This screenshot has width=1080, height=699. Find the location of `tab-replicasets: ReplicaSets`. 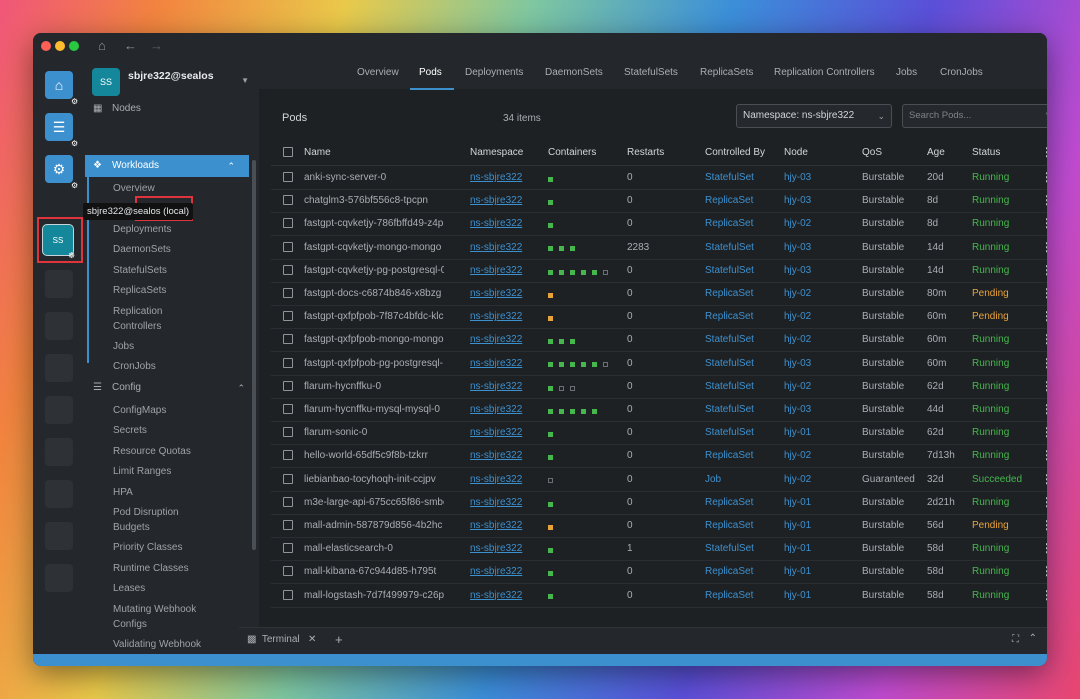

tab-replicasets: ReplicaSets is located at coordinates (726, 72).